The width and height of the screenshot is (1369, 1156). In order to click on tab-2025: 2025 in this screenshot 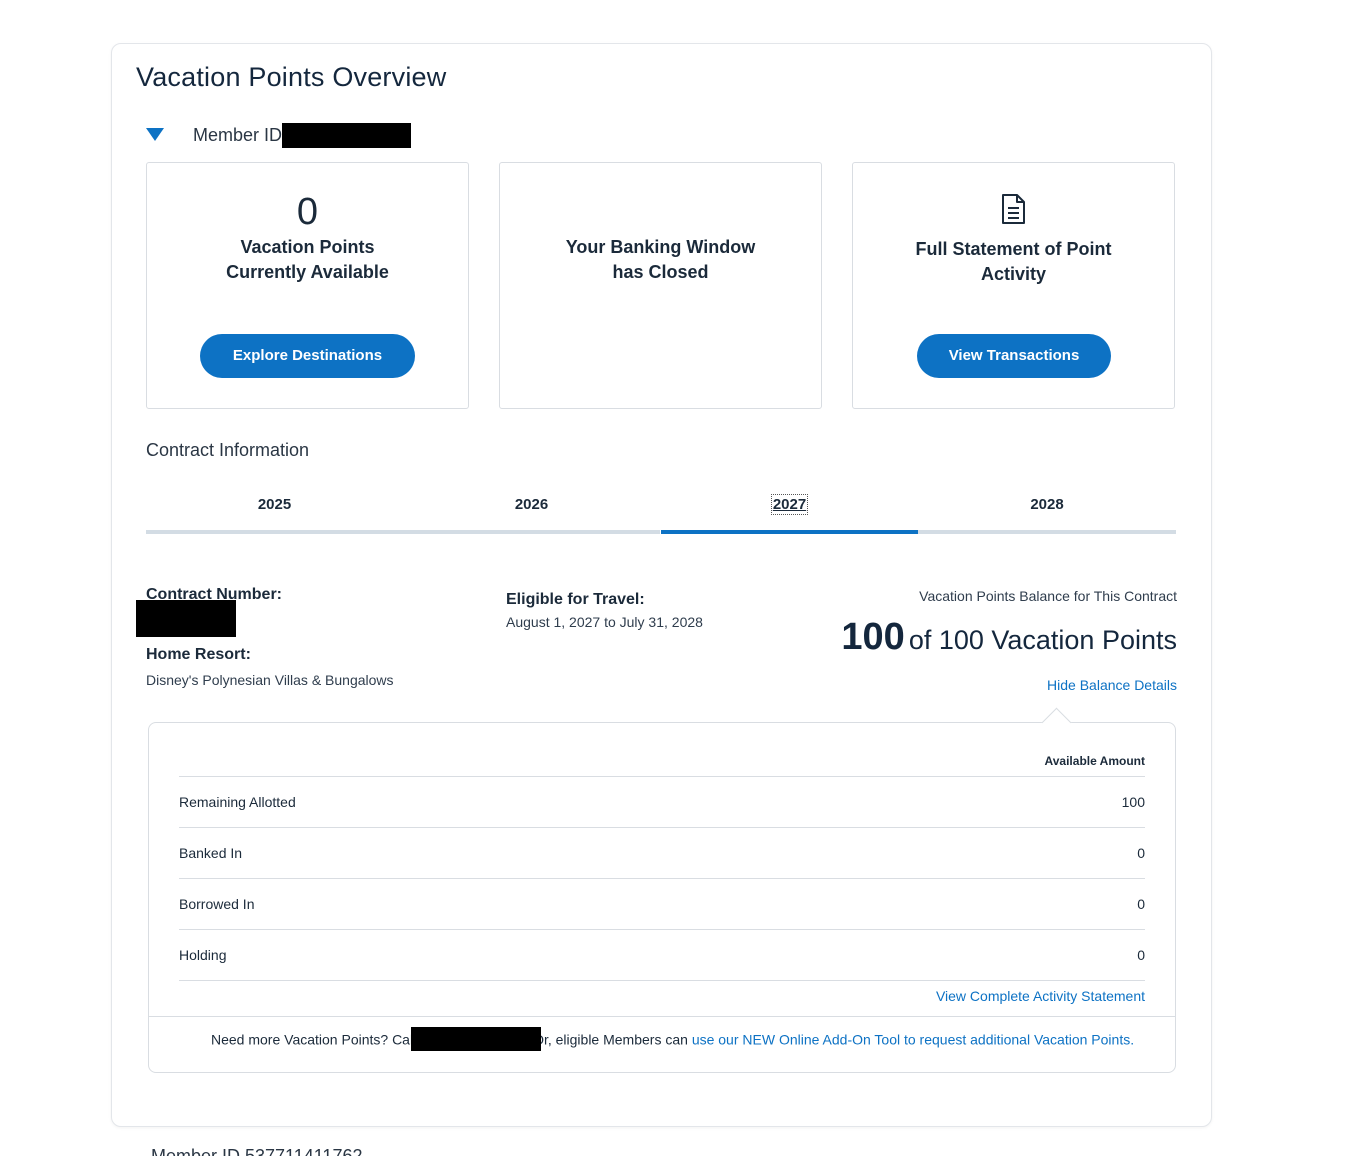, I will do `click(274, 509)`.